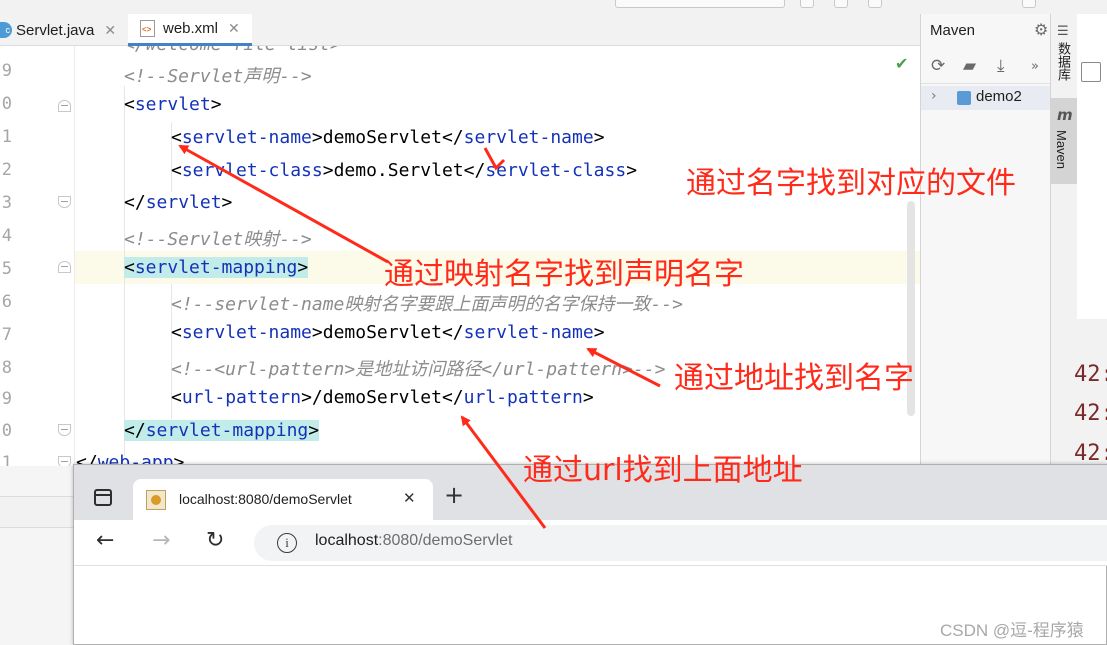 The height and width of the screenshot is (645, 1107). Describe the element at coordinates (287, 543) in the screenshot. I see `site-info-icon: i` at that location.